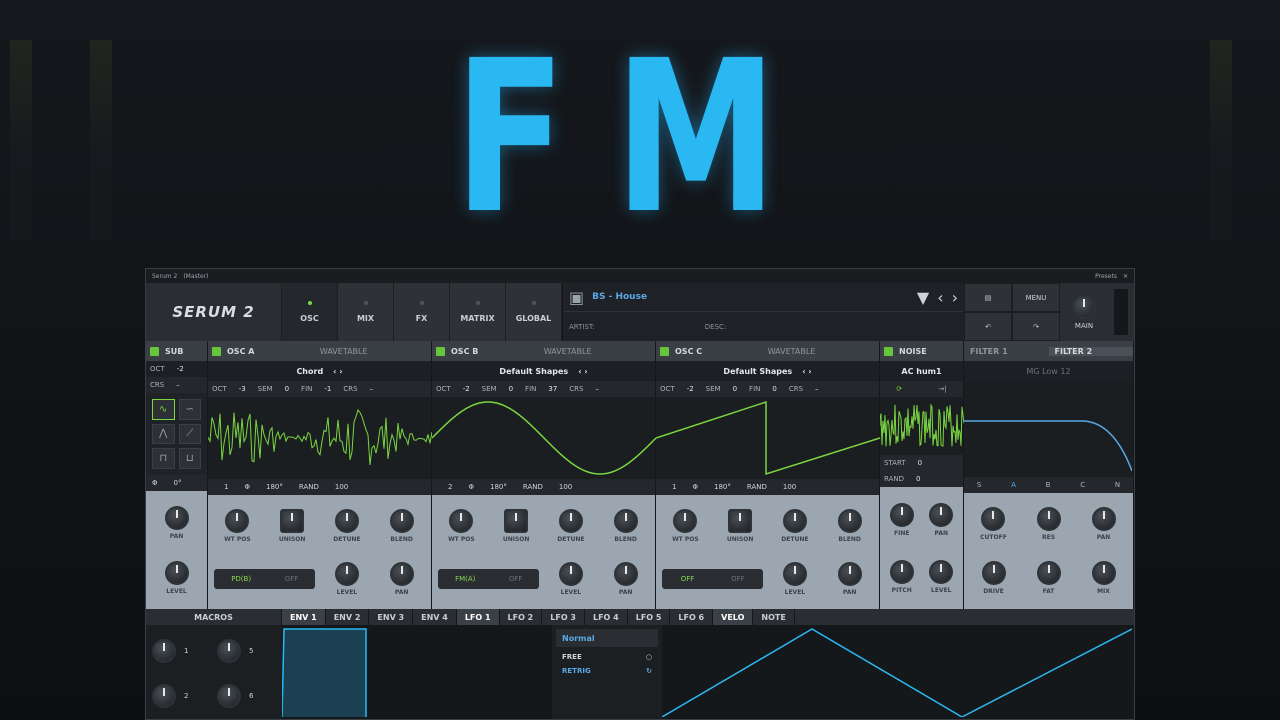  What do you see at coordinates (993, 578) in the screenshot?
I see `drive-knob: DRIVE` at bounding box center [993, 578].